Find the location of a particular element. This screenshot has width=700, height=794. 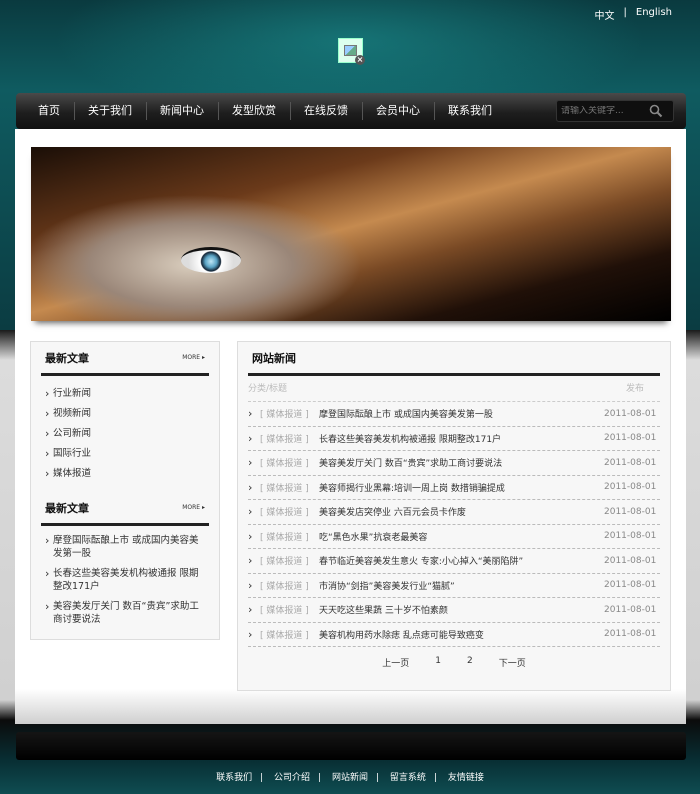

main-navigation: 首页 关于我们 新闻中心 发型欣赏 在线反馈 会员中心 联系我们 is located at coordinates (351, 111).